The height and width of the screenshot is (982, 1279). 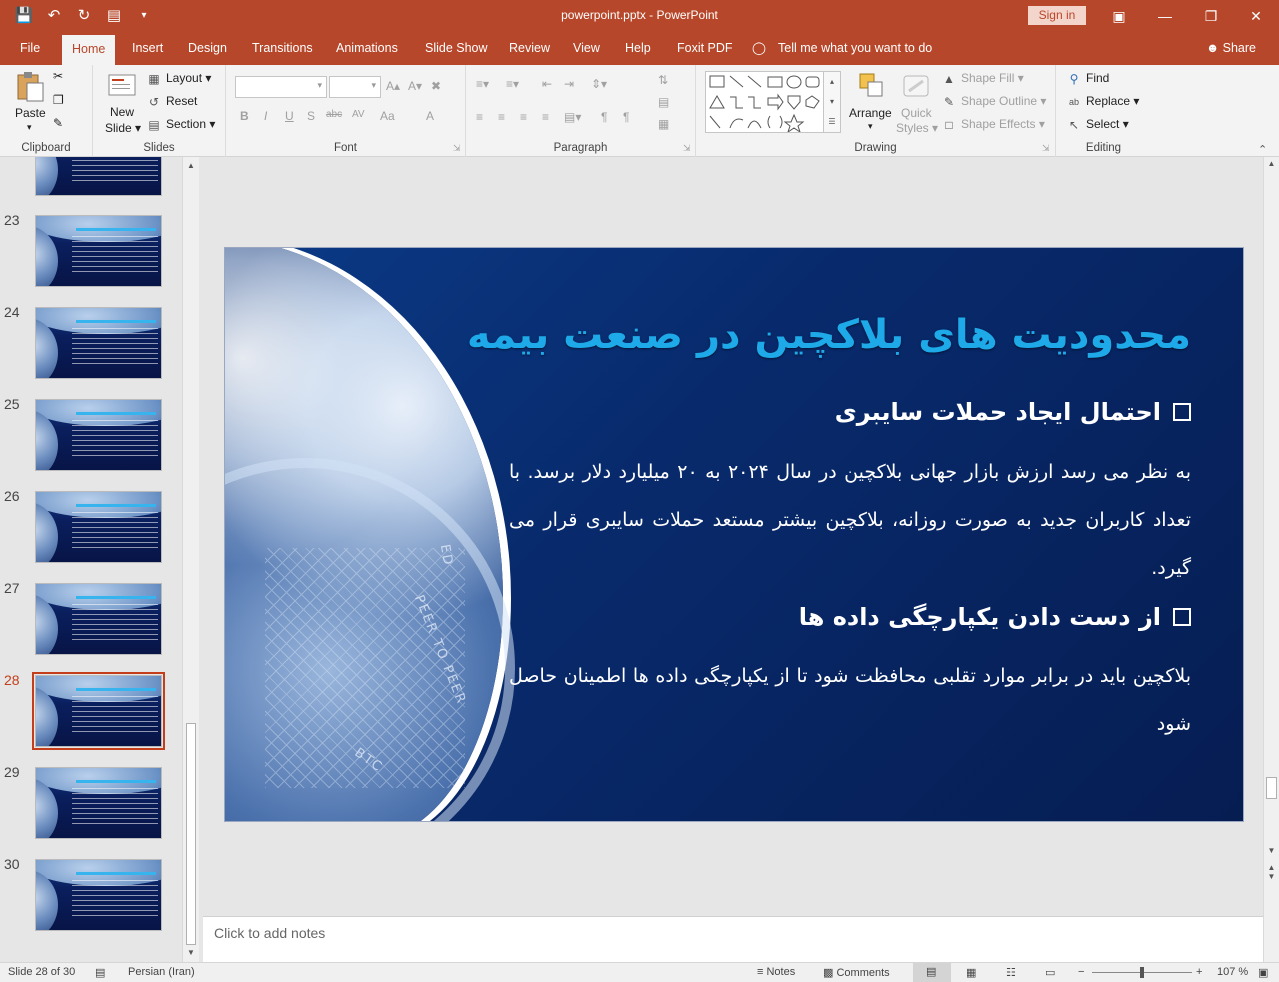 I want to click on select-button: ↖ Select ▾, so click(x=1097, y=124).